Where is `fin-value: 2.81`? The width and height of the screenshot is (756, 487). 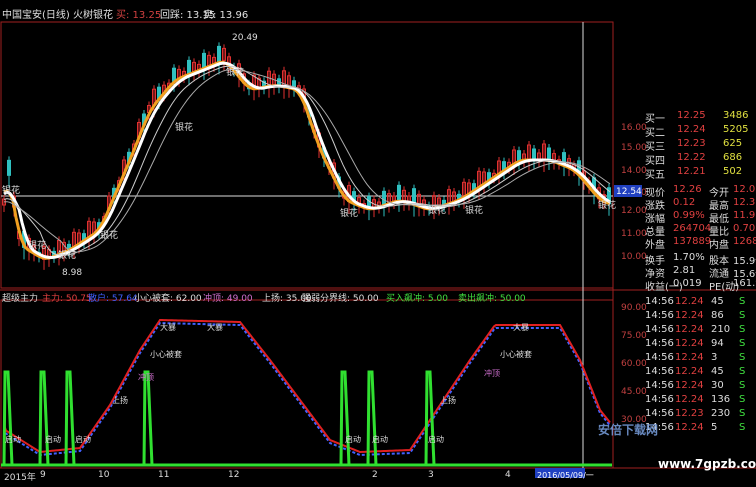 fin-value: 2.81 is located at coordinates (684, 270).